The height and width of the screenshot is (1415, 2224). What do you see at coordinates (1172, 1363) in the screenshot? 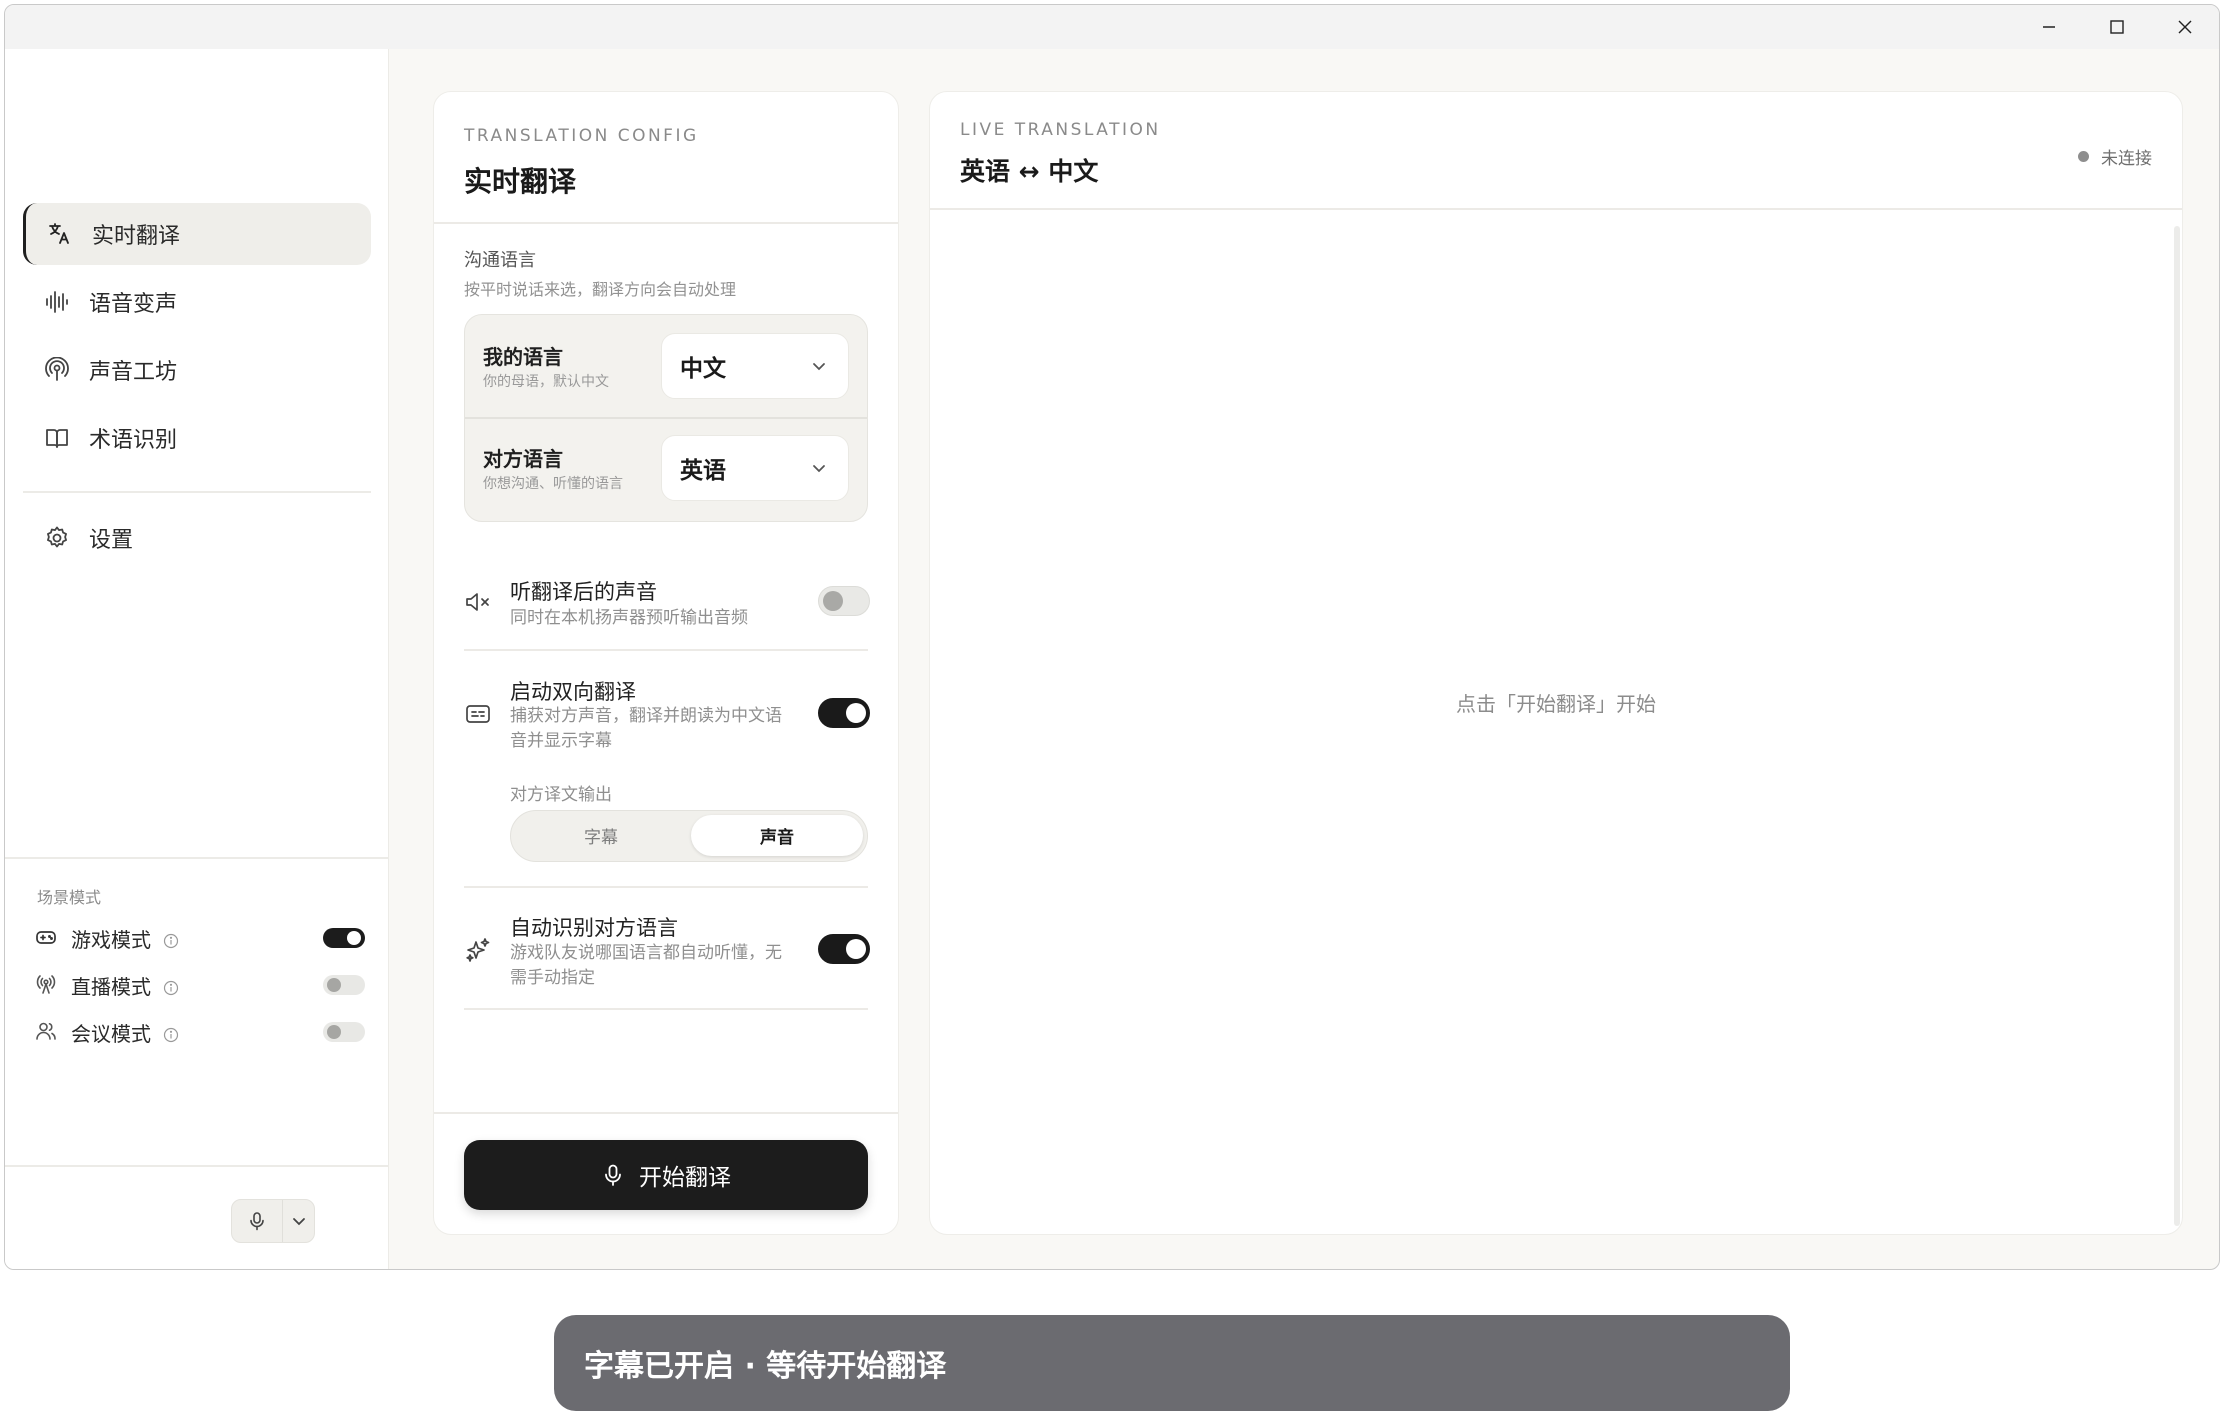
I see `toast-notification: 字幕已开启 · 等待开始翻译` at bounding box center [1172, 1363].